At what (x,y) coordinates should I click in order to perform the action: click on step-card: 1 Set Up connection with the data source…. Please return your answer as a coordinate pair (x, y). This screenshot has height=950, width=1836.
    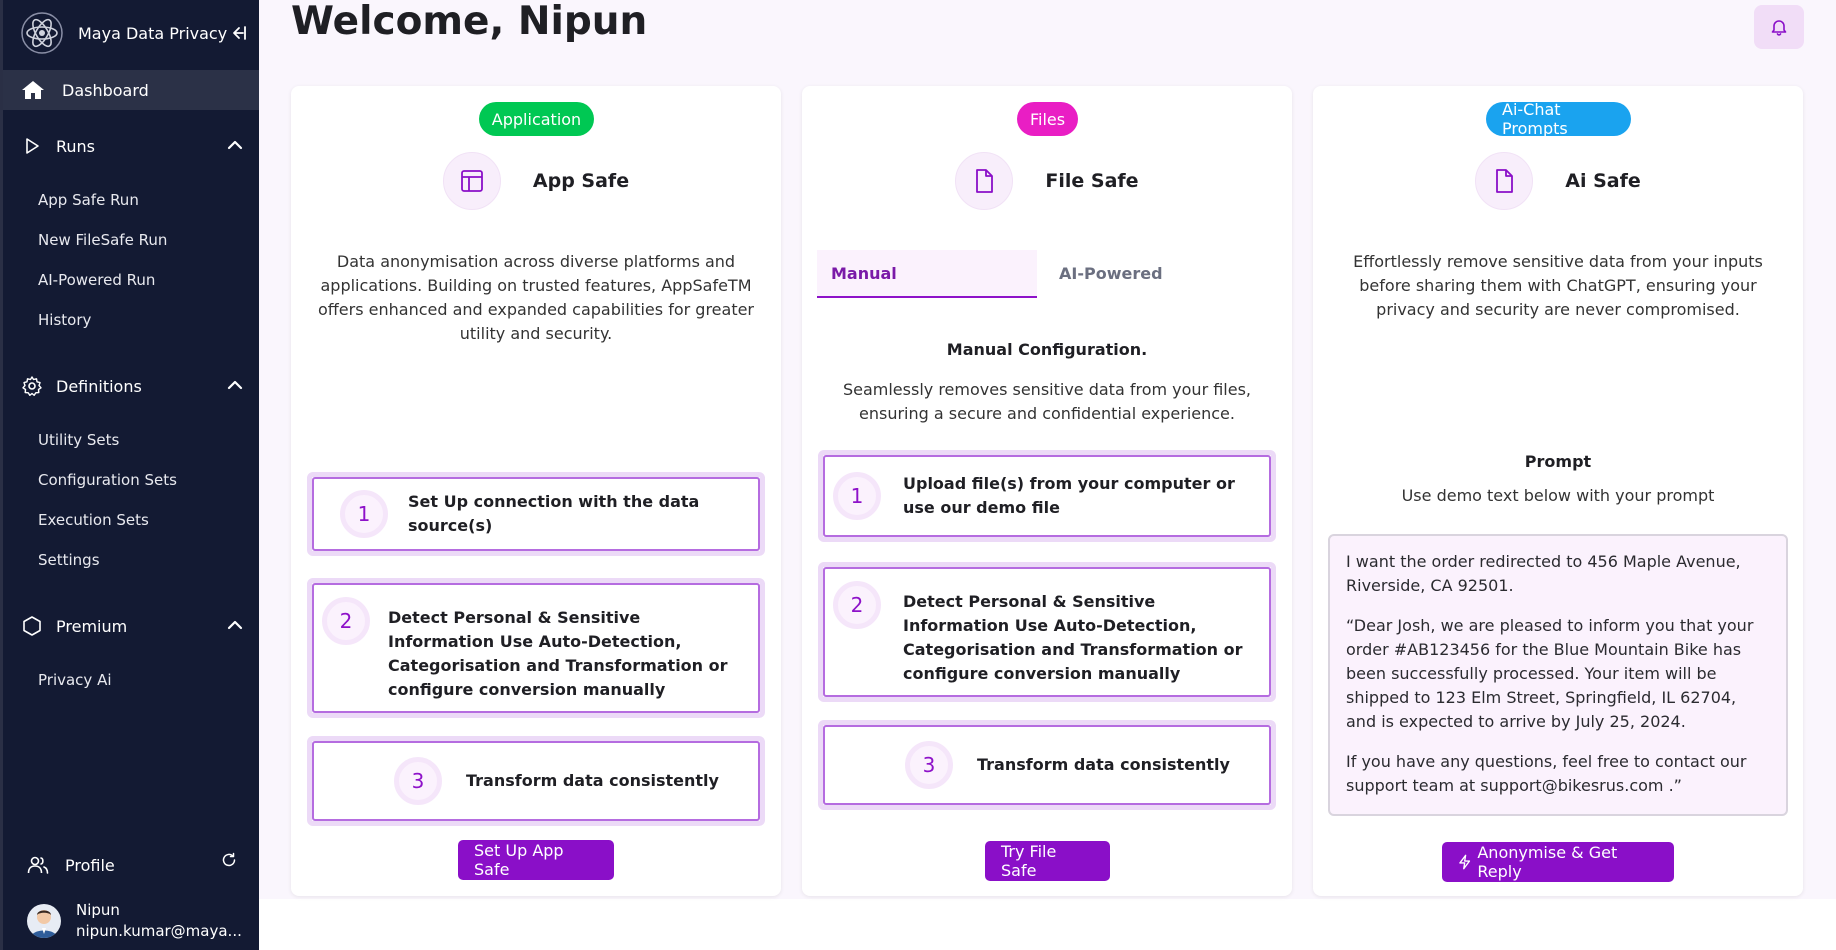
    Looking at the image, I should click on (536, 514).